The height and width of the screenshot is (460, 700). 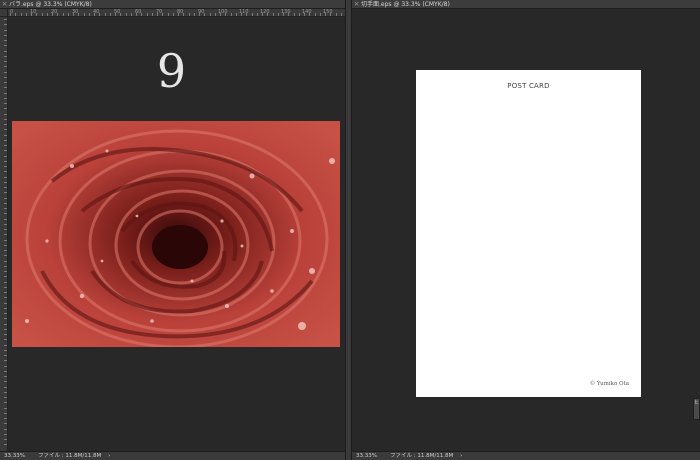 What do you see at coordinates (405, 4) in the screenshot?
I see `document-tab-title: 切手面.eps @ 33.3% (CMYK/8)` at bounding box center [405, 4].